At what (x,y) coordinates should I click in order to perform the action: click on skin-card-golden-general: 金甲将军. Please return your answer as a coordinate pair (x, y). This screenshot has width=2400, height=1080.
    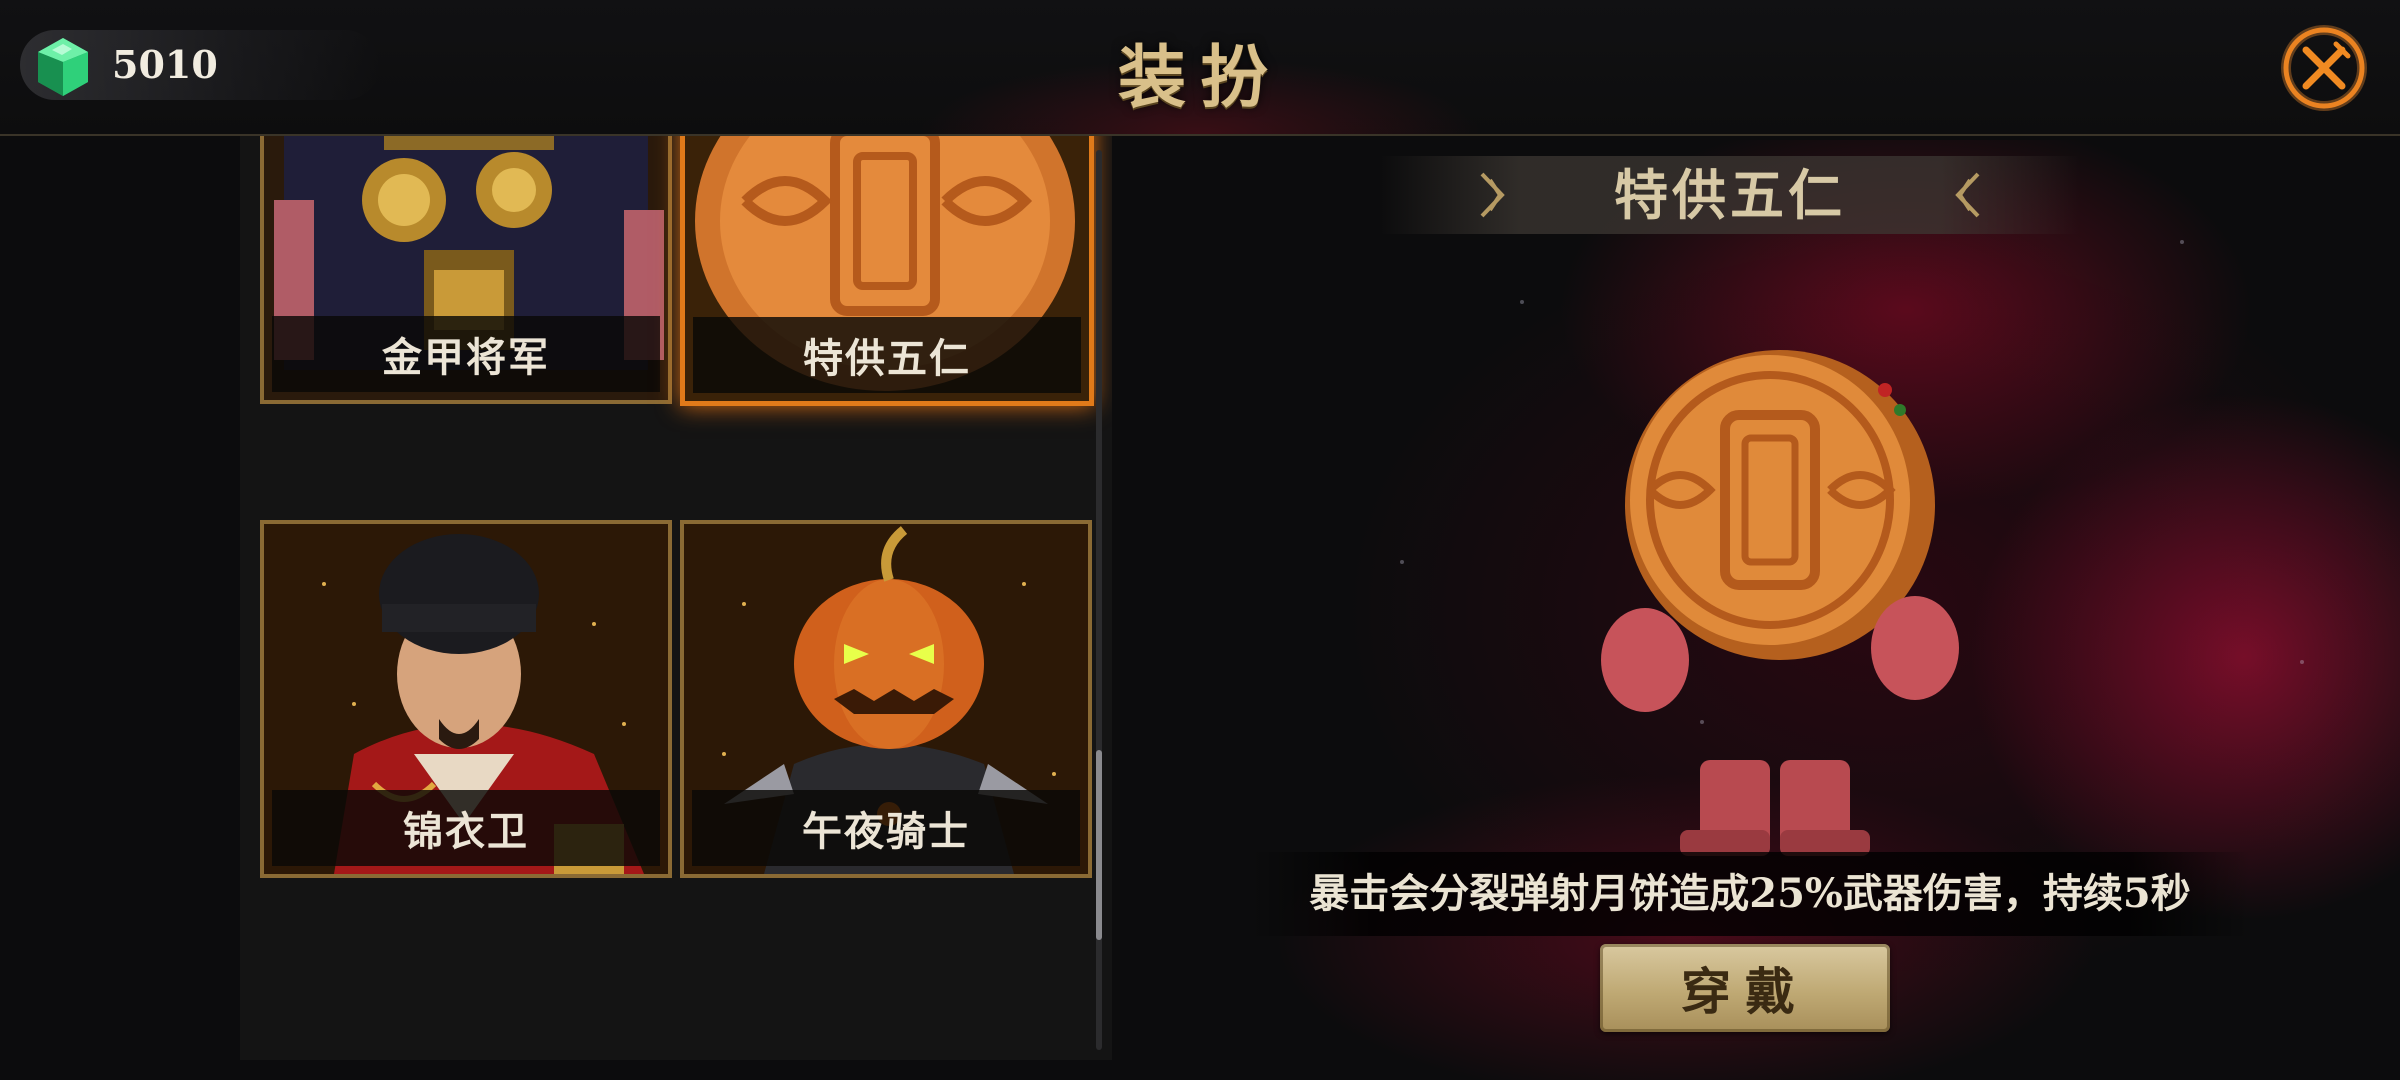
    Looking at the image, I should click on (466, 270).